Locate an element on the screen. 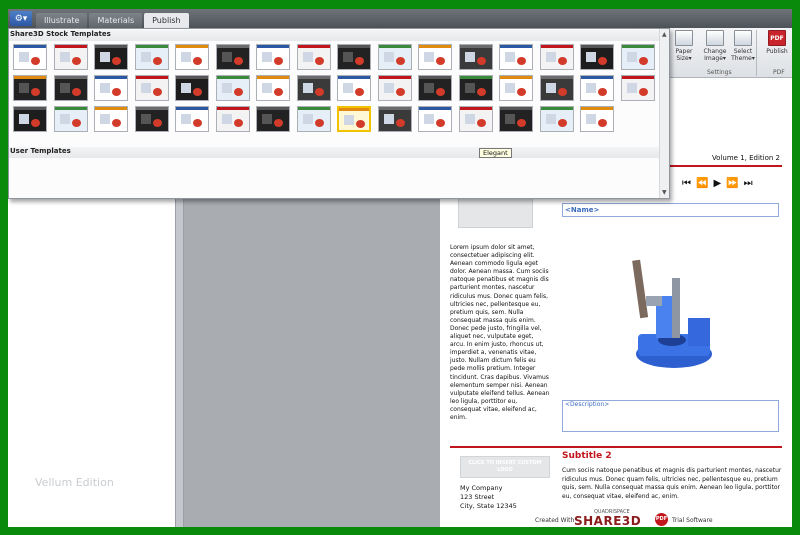 The width and height of the screenshot is (800, 535). skip-back-icon: ⏮ is located at coordinates (686, 183).